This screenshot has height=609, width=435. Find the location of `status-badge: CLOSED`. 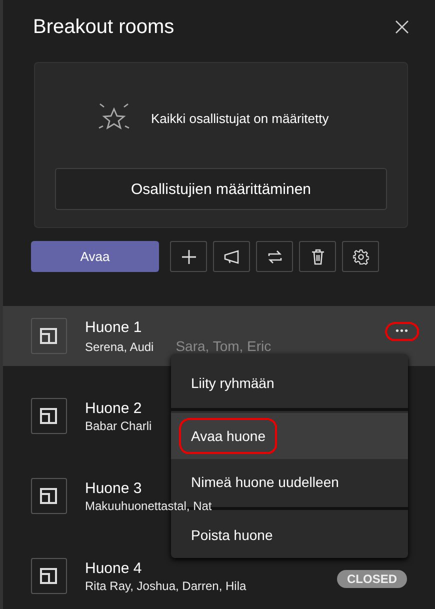

status-badge: CLOSED is located at coordinates (371, 579).